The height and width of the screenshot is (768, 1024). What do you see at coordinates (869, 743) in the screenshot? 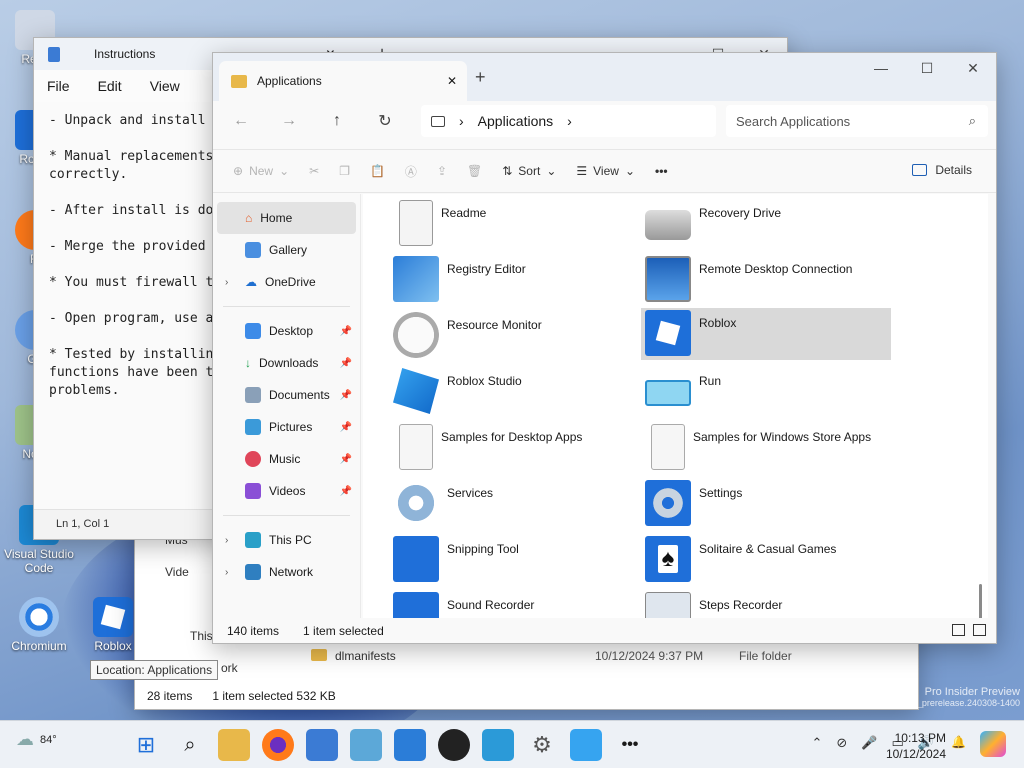
I see `microphone-icon: 🎤` at bounding box center [869, 743].